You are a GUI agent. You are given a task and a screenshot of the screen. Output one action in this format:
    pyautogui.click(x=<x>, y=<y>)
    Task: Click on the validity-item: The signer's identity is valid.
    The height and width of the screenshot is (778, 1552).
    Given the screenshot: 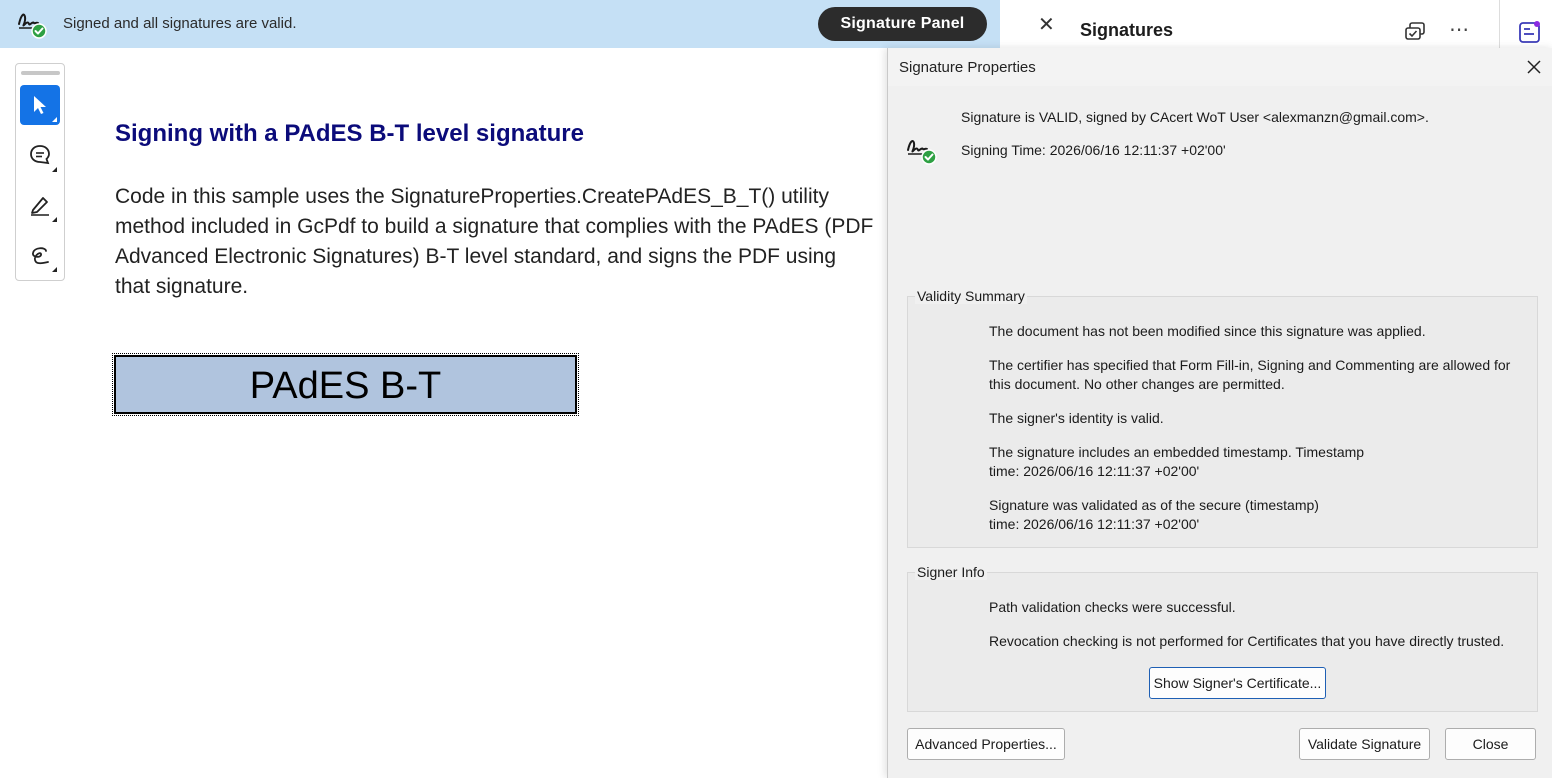 What is the action you would take?
    pyautogui.click(x=1076, y=418)
    